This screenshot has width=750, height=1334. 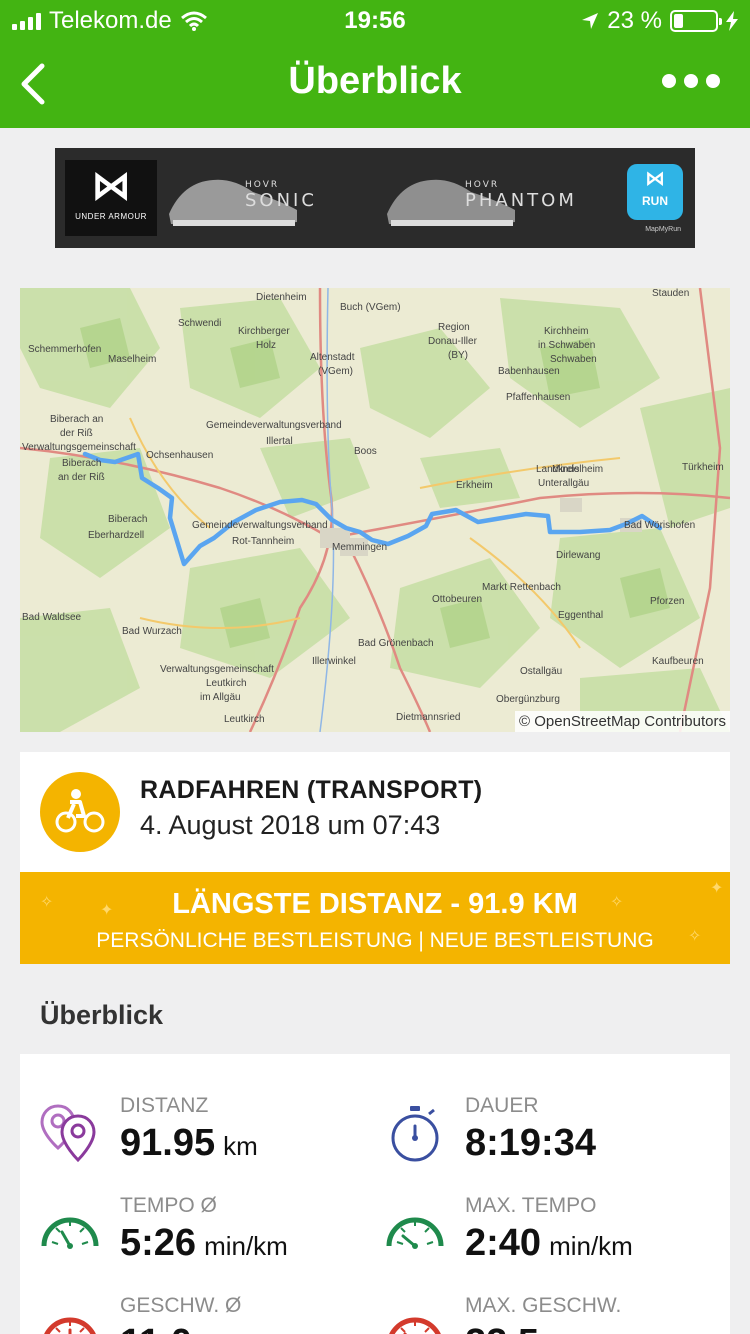 I want to click on map-place-label: (VGem), so click(x=335, y=371).